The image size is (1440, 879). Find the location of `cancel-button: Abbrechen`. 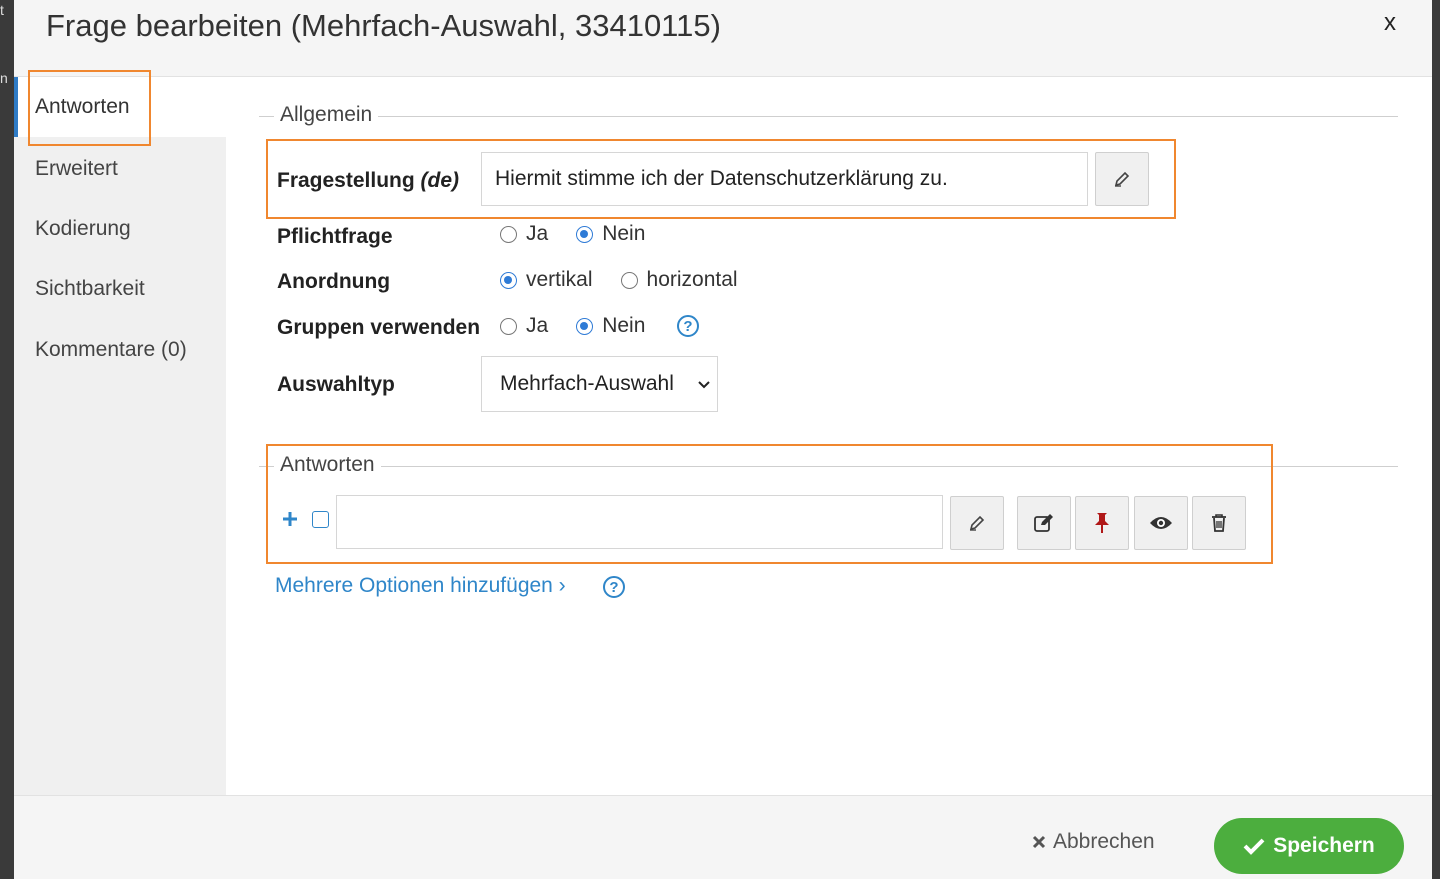

cancel-button: Abbrechen is located at coordinates (1093, 842).